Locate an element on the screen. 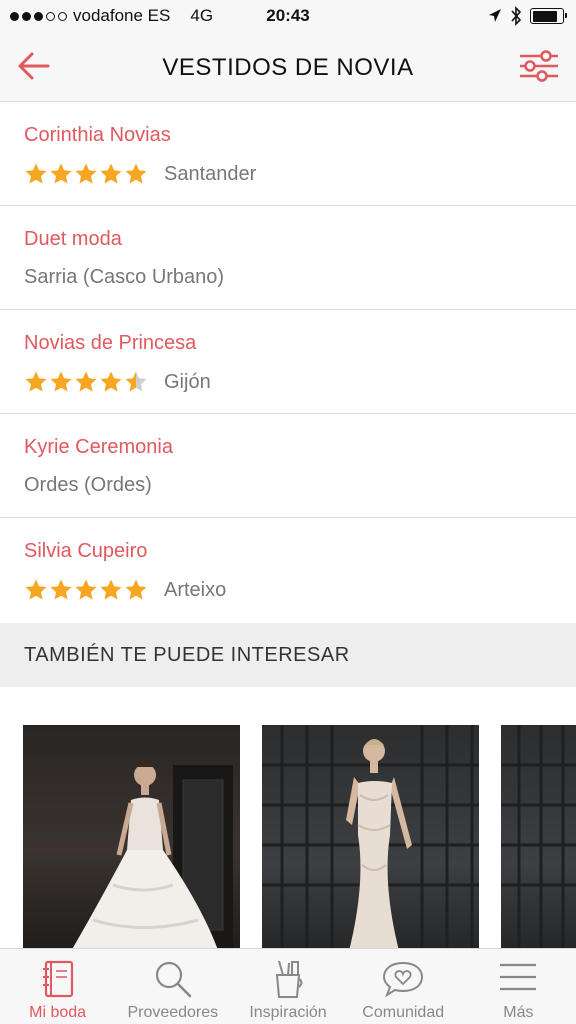 The height and width of the screenshot is (1024, 576). list-item: Kyrie Ceremonia Ordes (Ordes) is located at coordinates (288, 466).